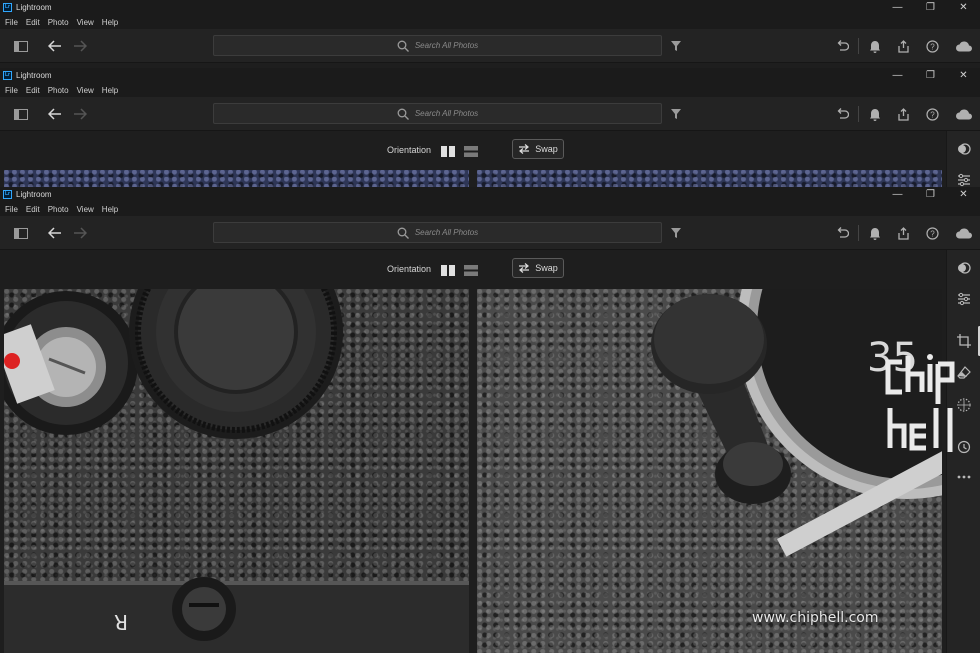 This screenshot has width=980, height=653. I want to click on toolbar: Search All Photos ?, so click(490, 233).